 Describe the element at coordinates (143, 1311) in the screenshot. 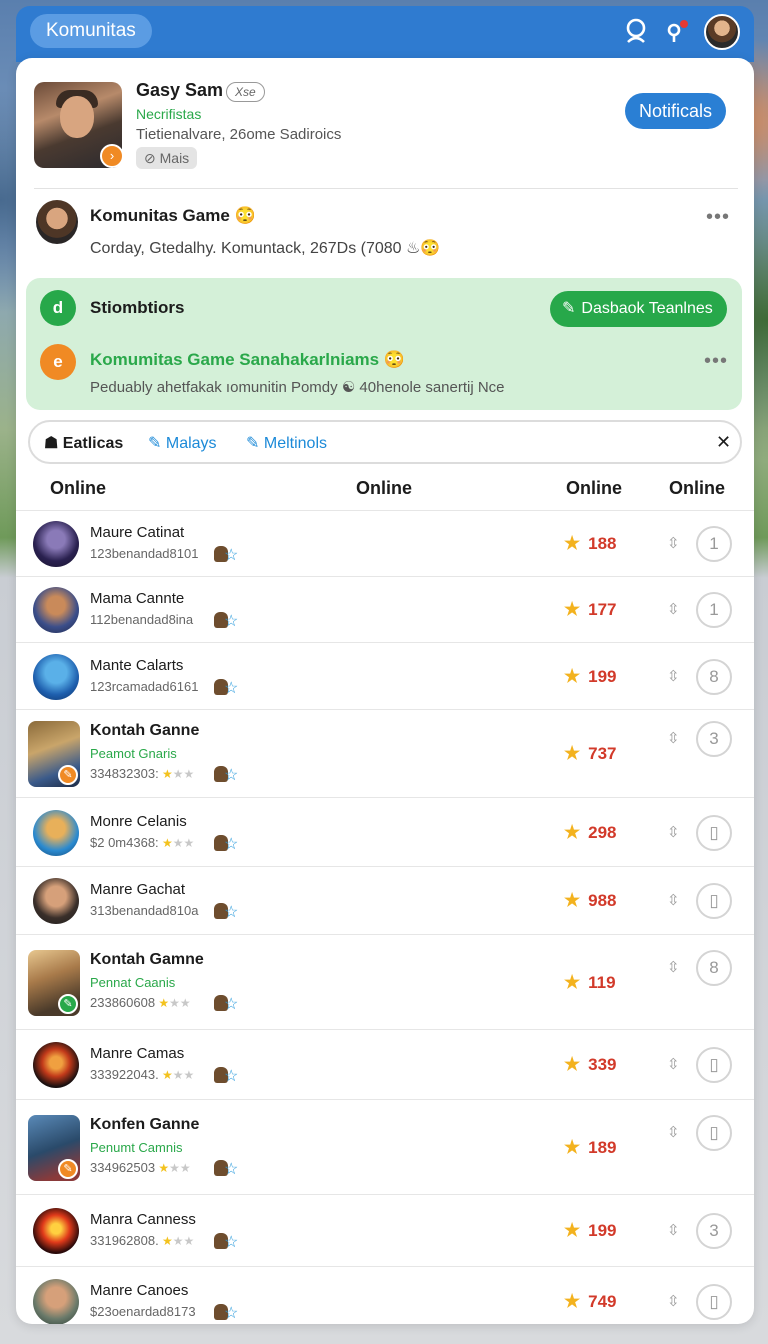

I see `game-meta-text: $23oenardad8173` at that location.